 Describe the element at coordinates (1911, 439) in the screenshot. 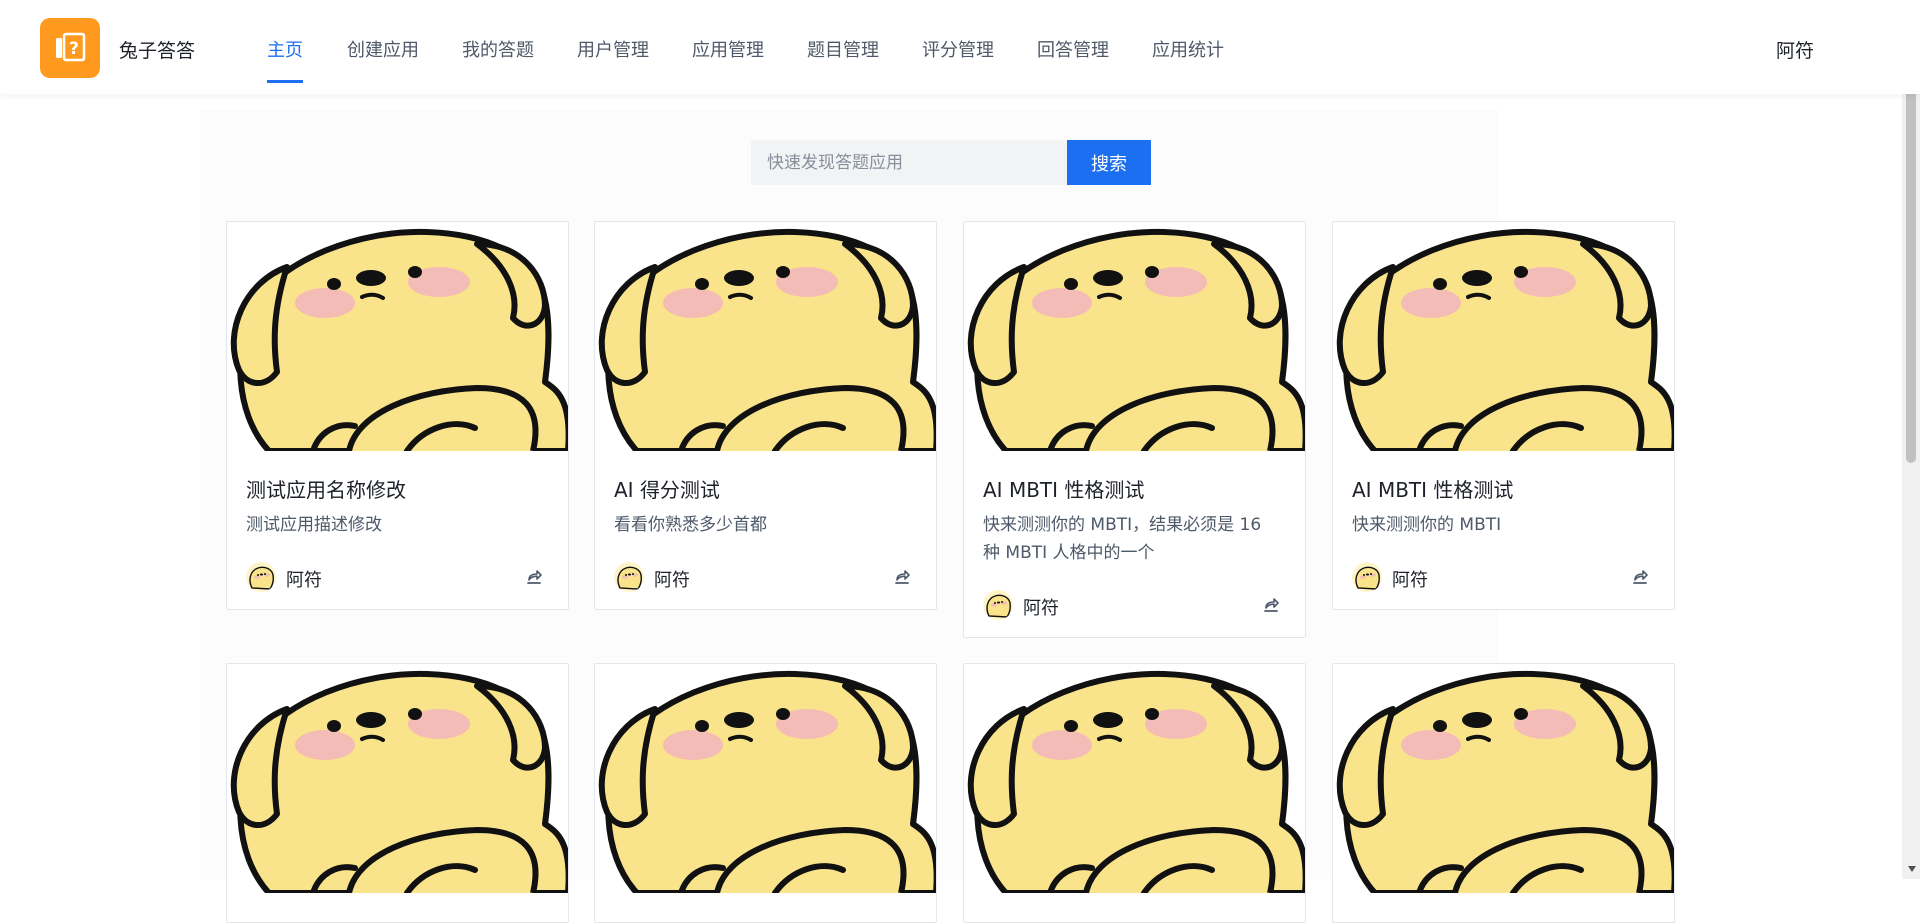

I see `page-scrollbar` at that location.